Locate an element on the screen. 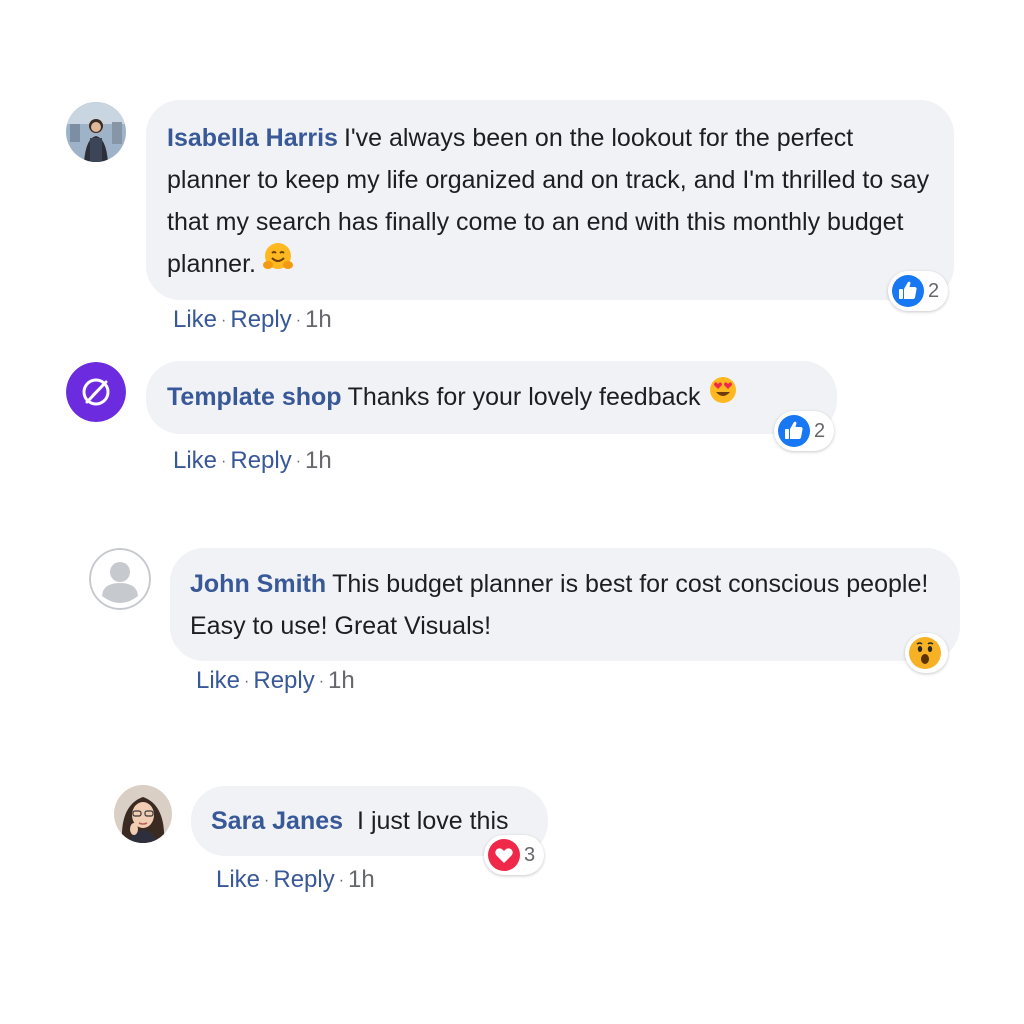 Image resolution: width=1024 pixels, height=1024 pixels. reaction-count: 3 is located at coordinates (530, 854).